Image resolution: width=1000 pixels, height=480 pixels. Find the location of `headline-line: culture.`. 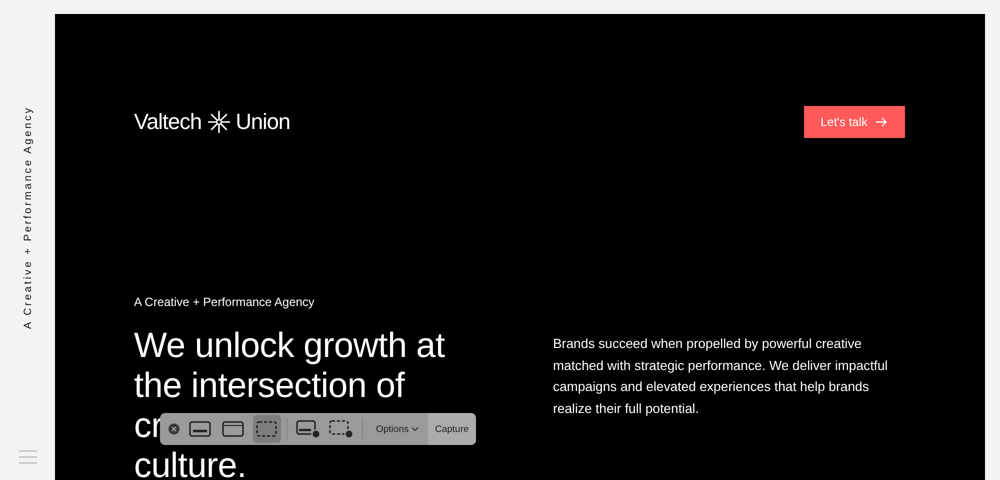

headline-line: culture. is located at coordinates (190, 463).